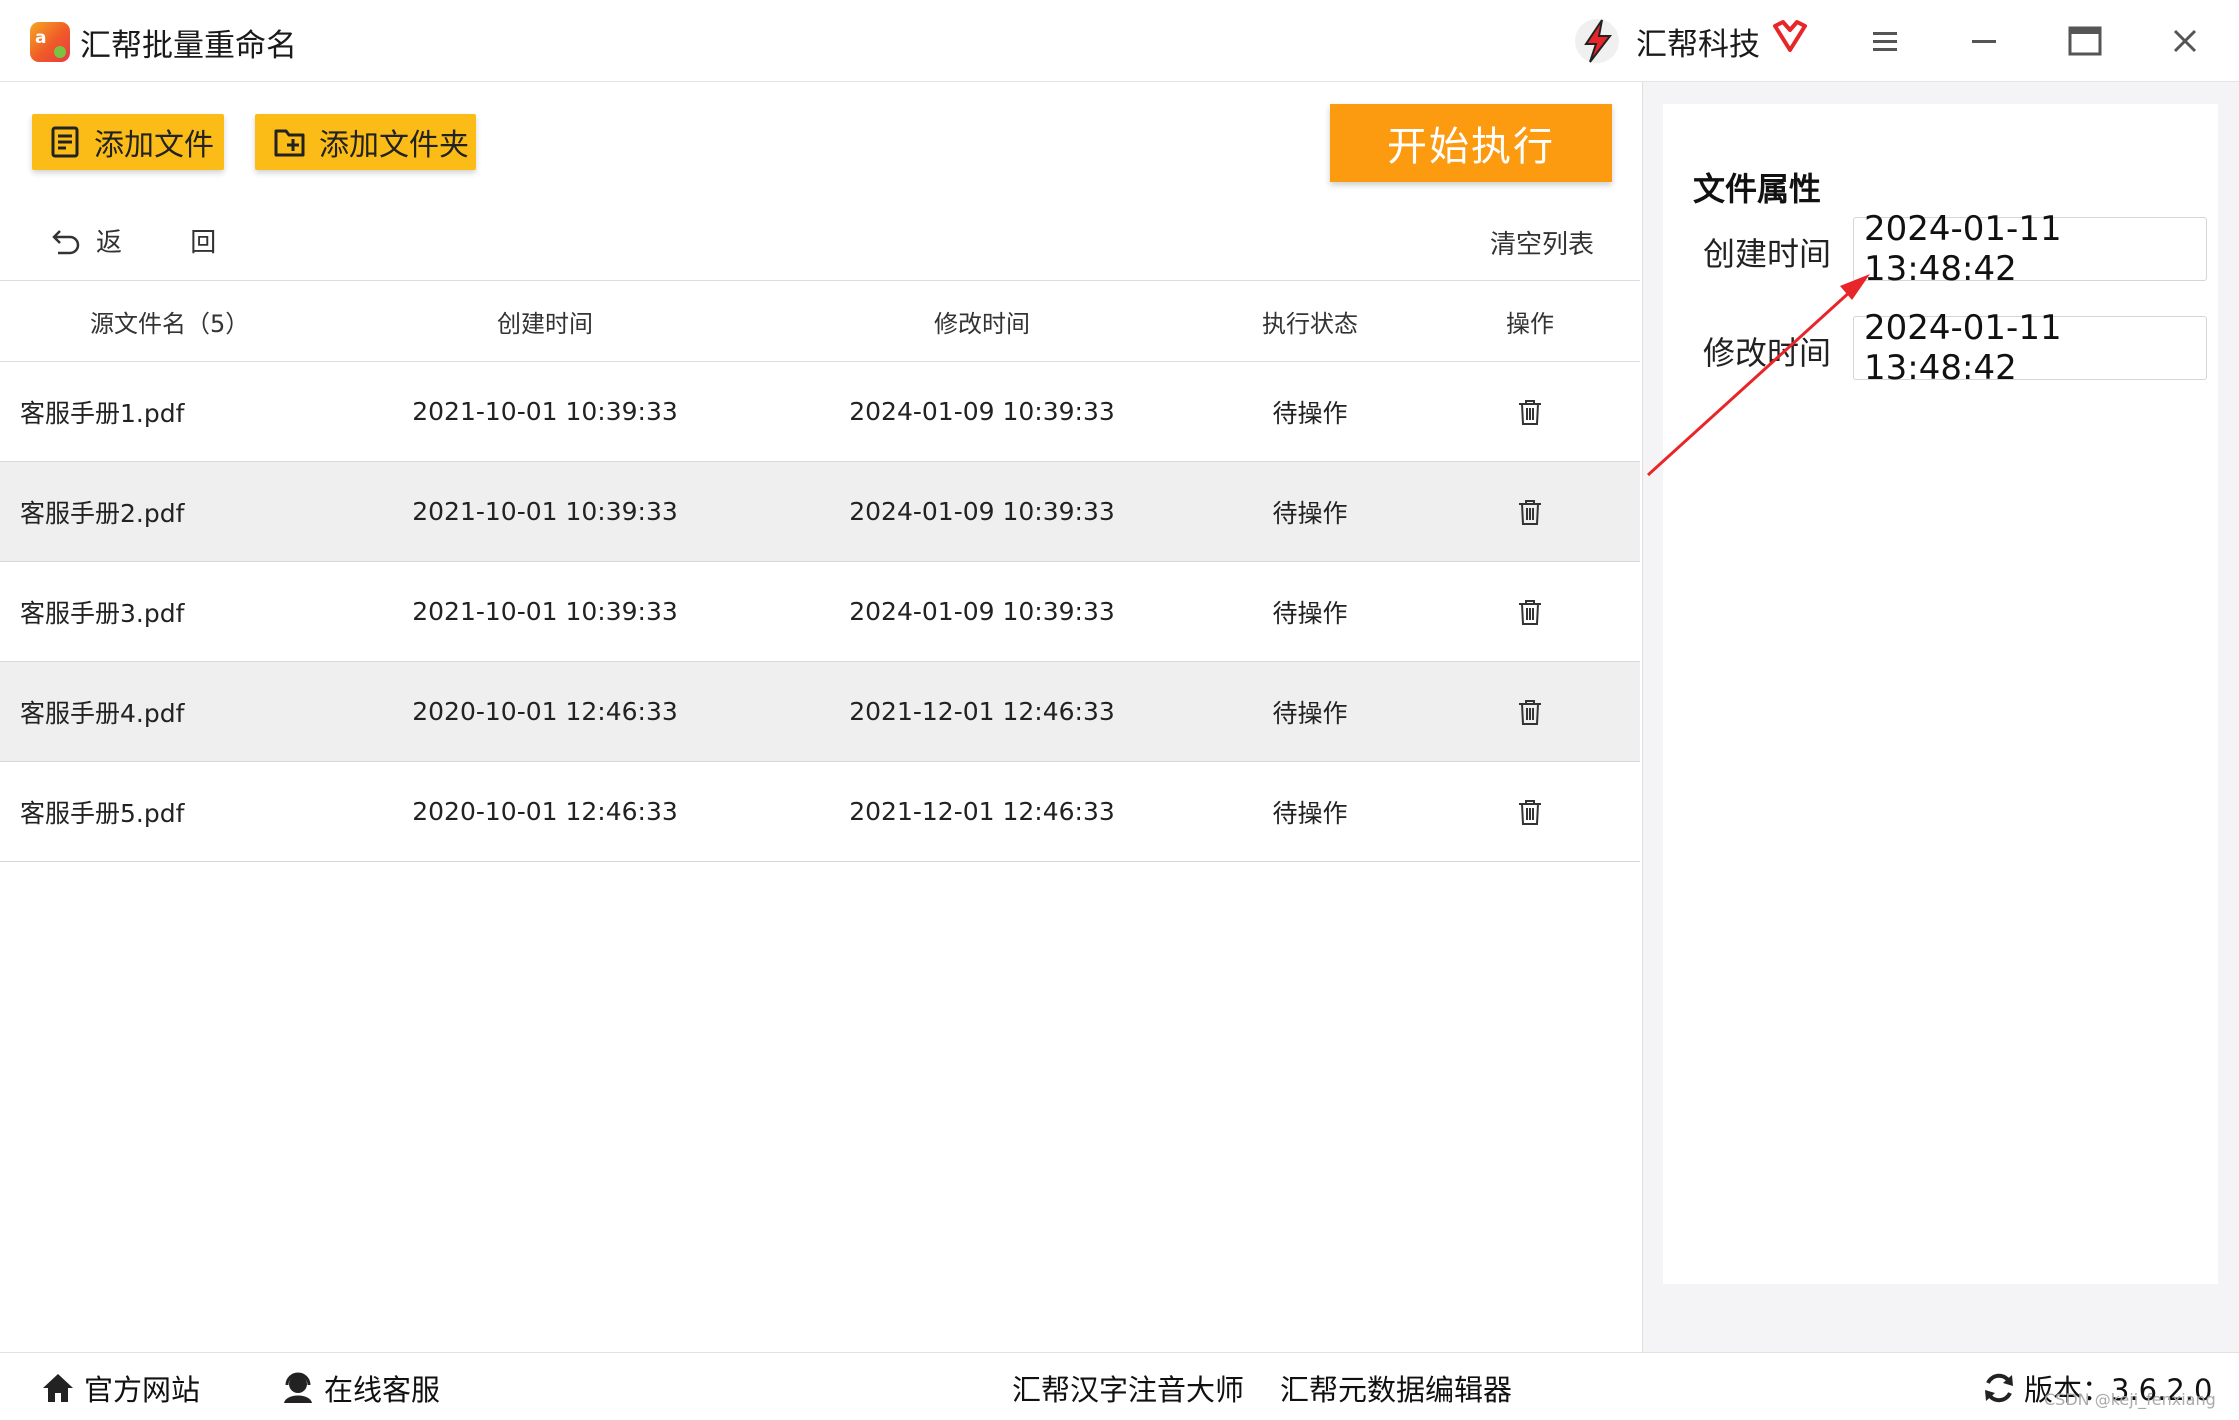 This screenshot has width=2239, height=1420. What do you see at coordinates (1767, 353) in the screenshot?
I see `mtime-label: 修改时间` at bounding box center [1767, 353].